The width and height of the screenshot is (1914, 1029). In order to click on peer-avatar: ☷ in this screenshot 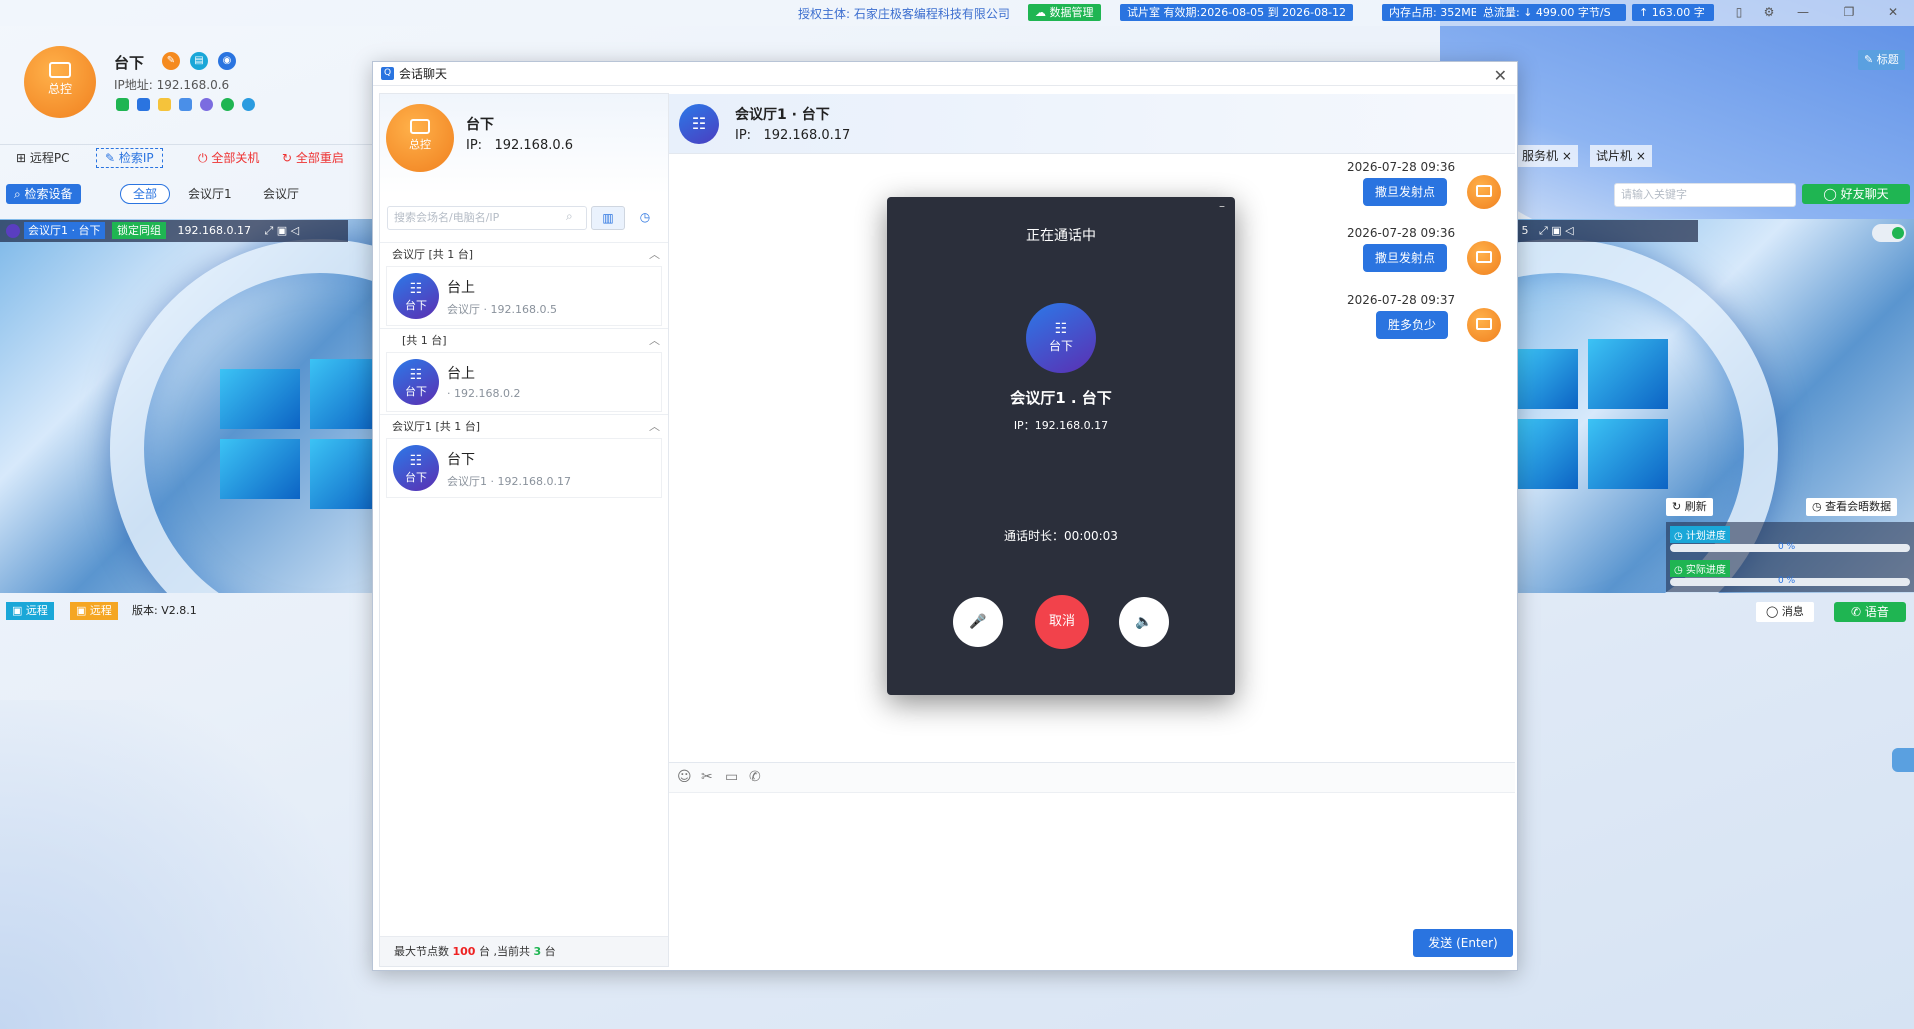, I will do `click(699, 124)`.